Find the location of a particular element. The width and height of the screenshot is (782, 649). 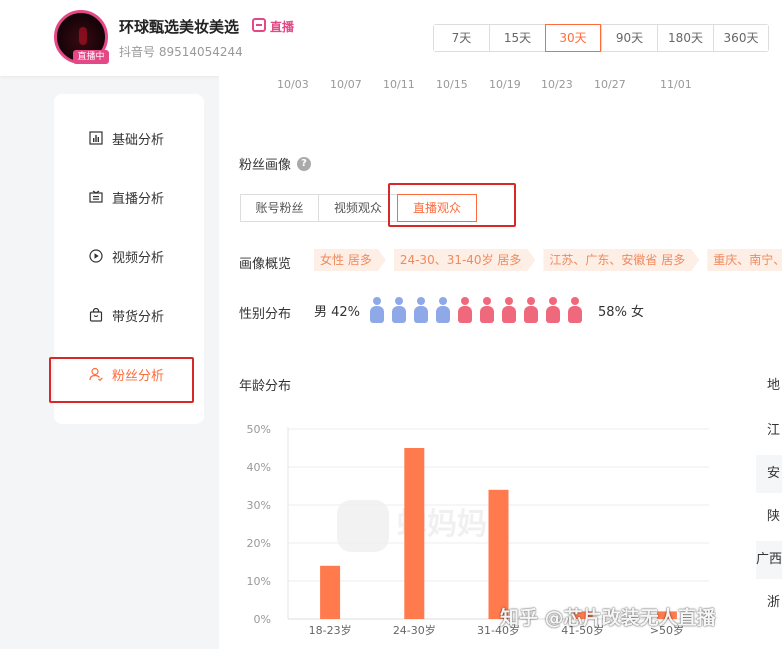

overview-tag: 江苏、广东、安徽省 居多 is located at coordinates (621, 260).